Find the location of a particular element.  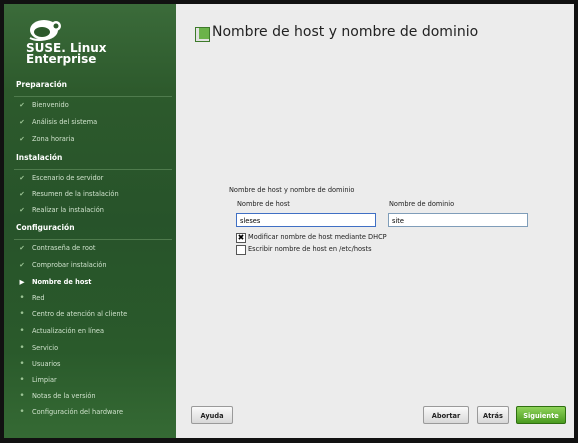

brand-name: SUSE. Linux Enterprise is located at coordinates (66, 54).